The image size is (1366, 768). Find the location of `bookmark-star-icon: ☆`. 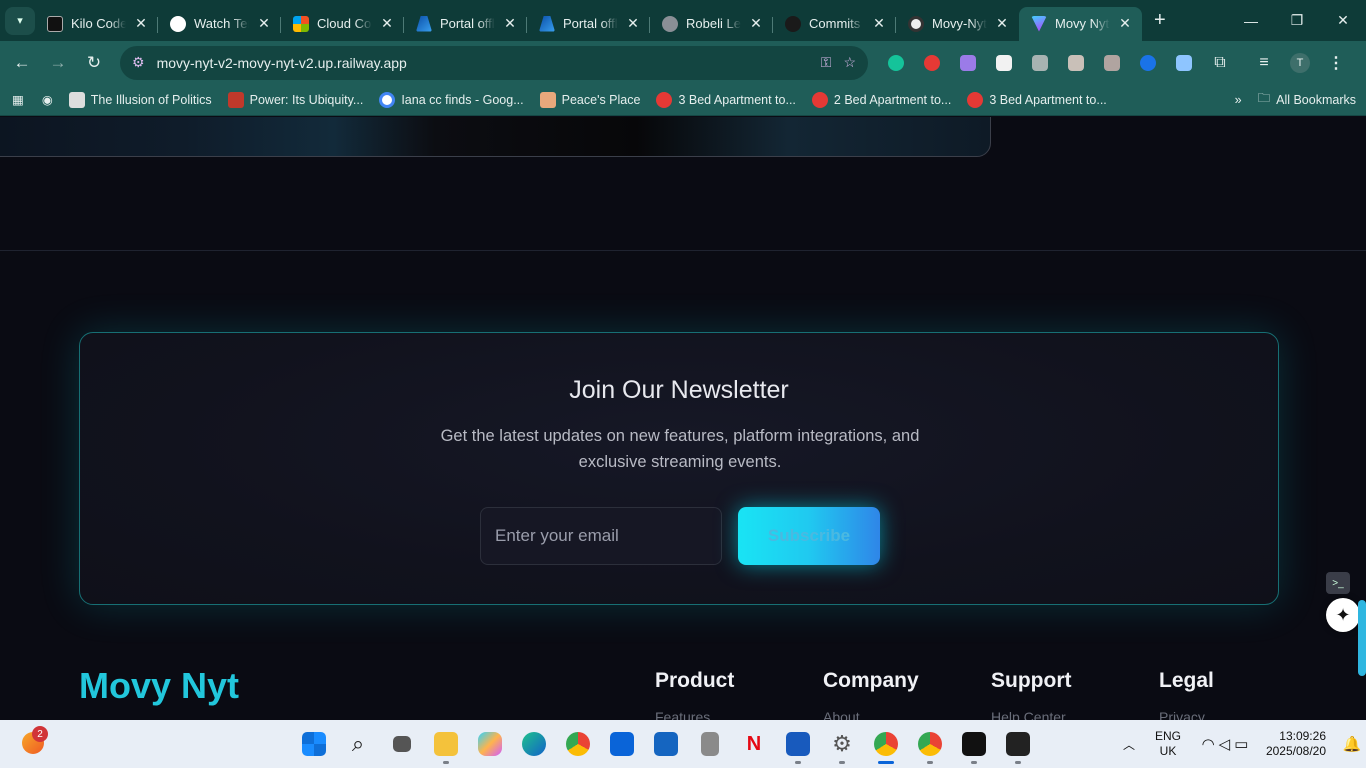

bookmark-star-icon: ☆ is located at coordinates (849, 62).